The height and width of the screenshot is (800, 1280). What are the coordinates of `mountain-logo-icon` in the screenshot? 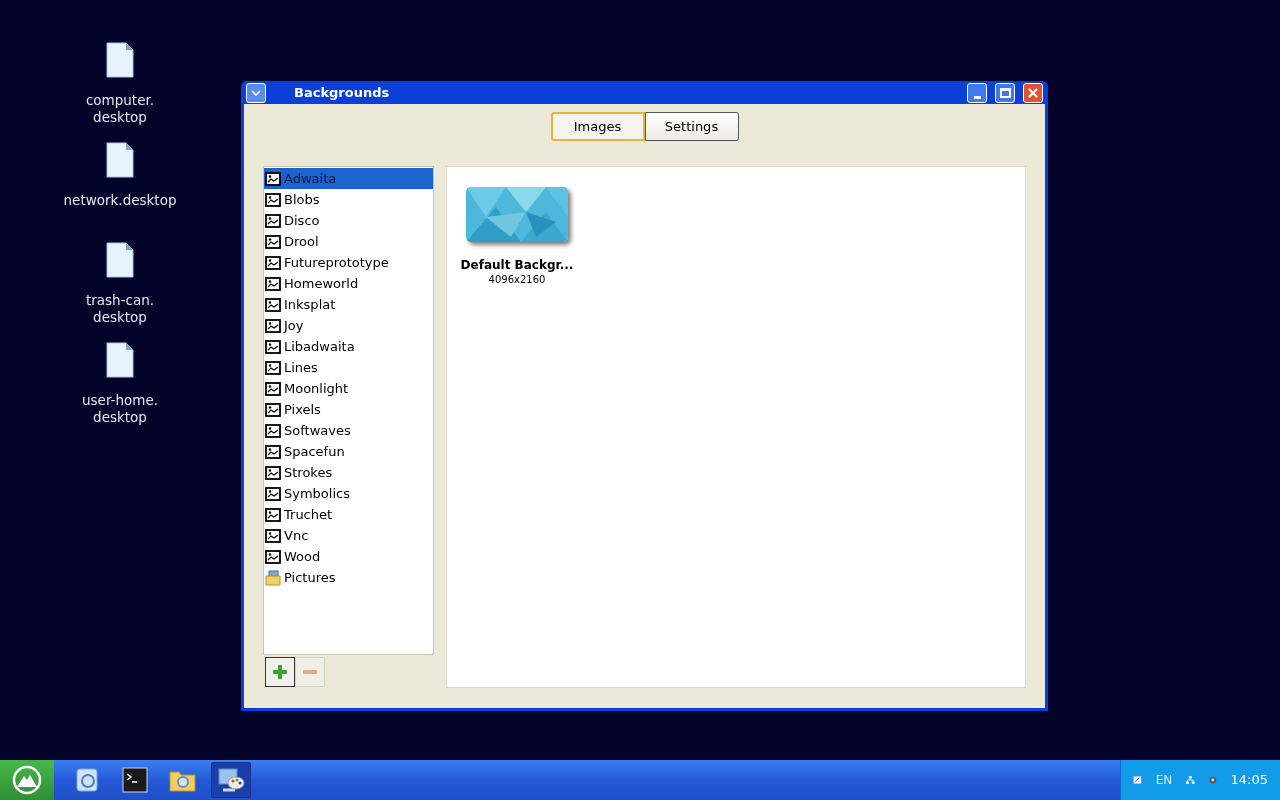 It's located at (27, 780).